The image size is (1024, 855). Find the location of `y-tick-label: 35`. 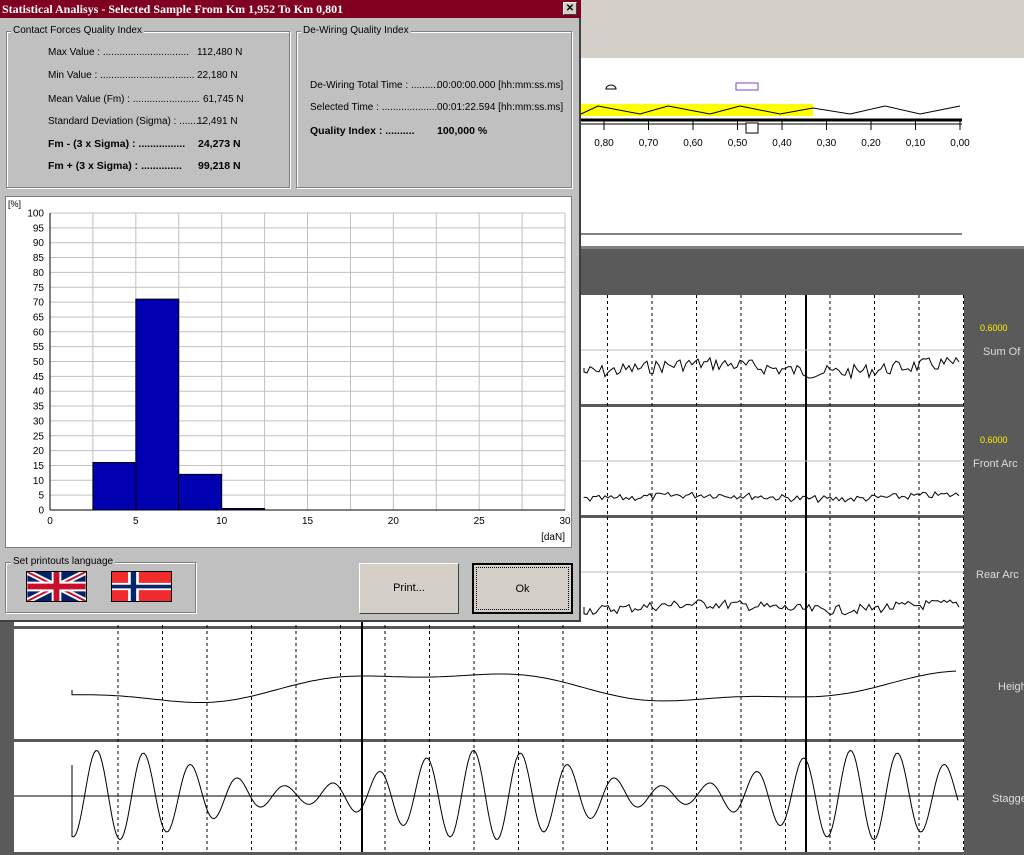

y-tick-label: 35 is located at coordinates (39, 407).